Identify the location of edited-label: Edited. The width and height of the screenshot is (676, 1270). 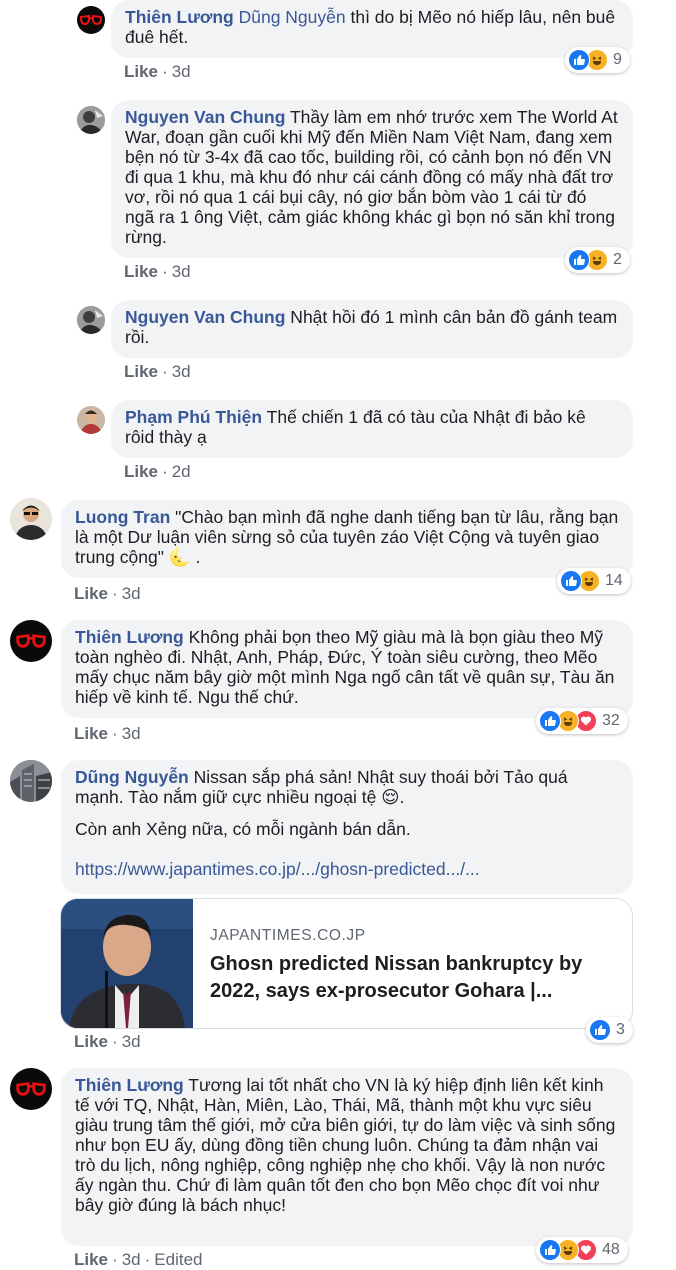
(178, 1259).